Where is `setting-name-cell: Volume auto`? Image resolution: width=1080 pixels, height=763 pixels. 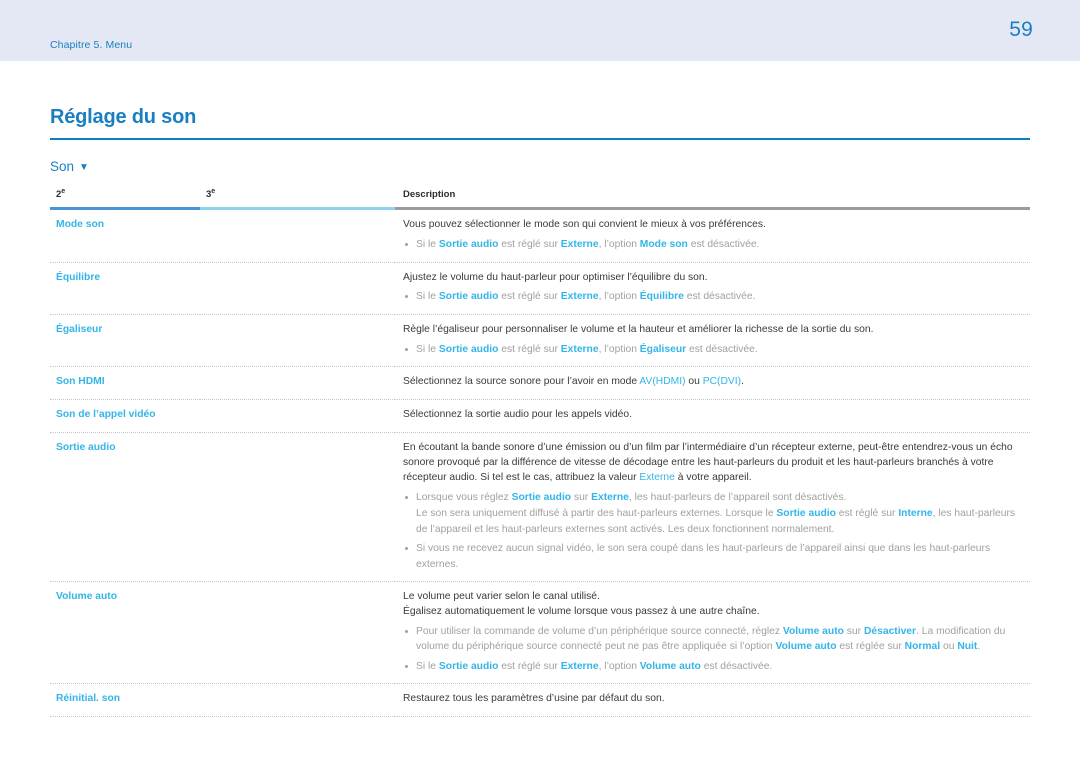 setting-name-cell: Volume auto is located at coordinates (125, 633).